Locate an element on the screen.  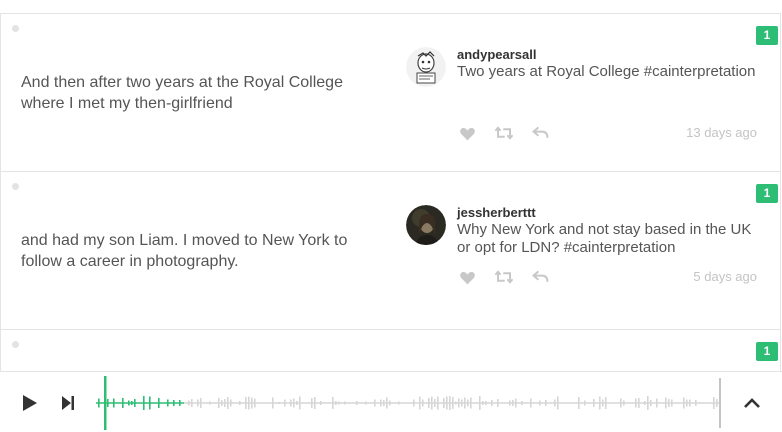
tweet-actions: 5 days ago is located at coordinates (607, 277).